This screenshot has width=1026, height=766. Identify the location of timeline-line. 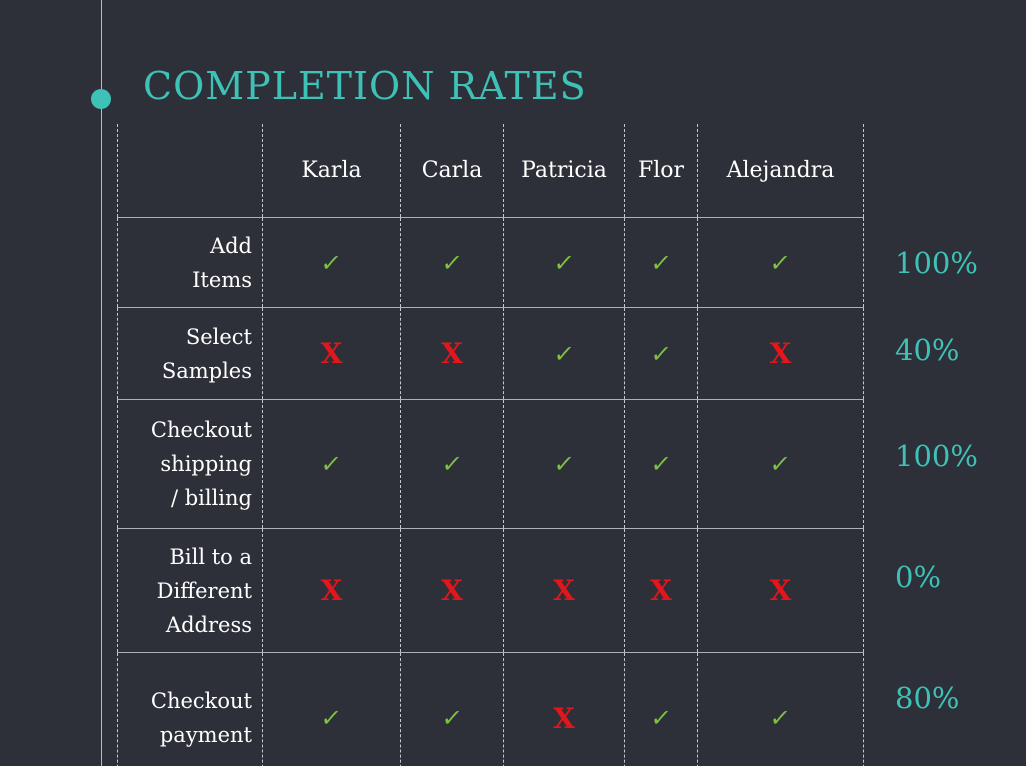
(101, 383).